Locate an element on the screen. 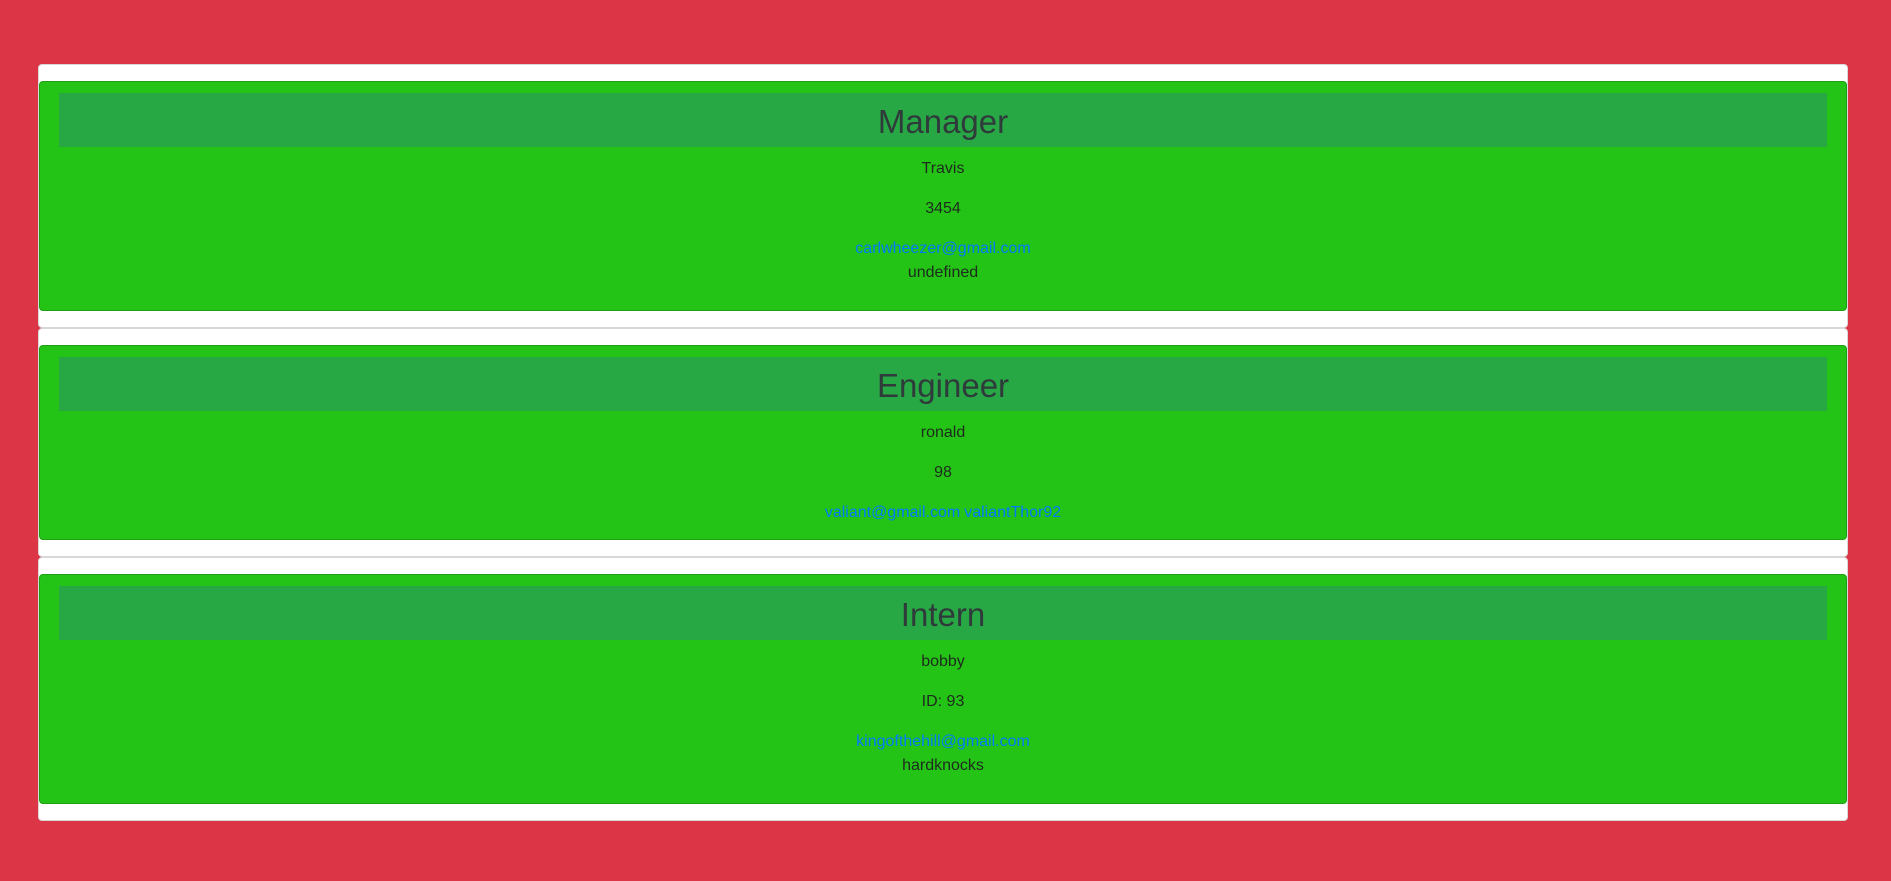  manager-id: 3454 is located at coordinates (943, 208).